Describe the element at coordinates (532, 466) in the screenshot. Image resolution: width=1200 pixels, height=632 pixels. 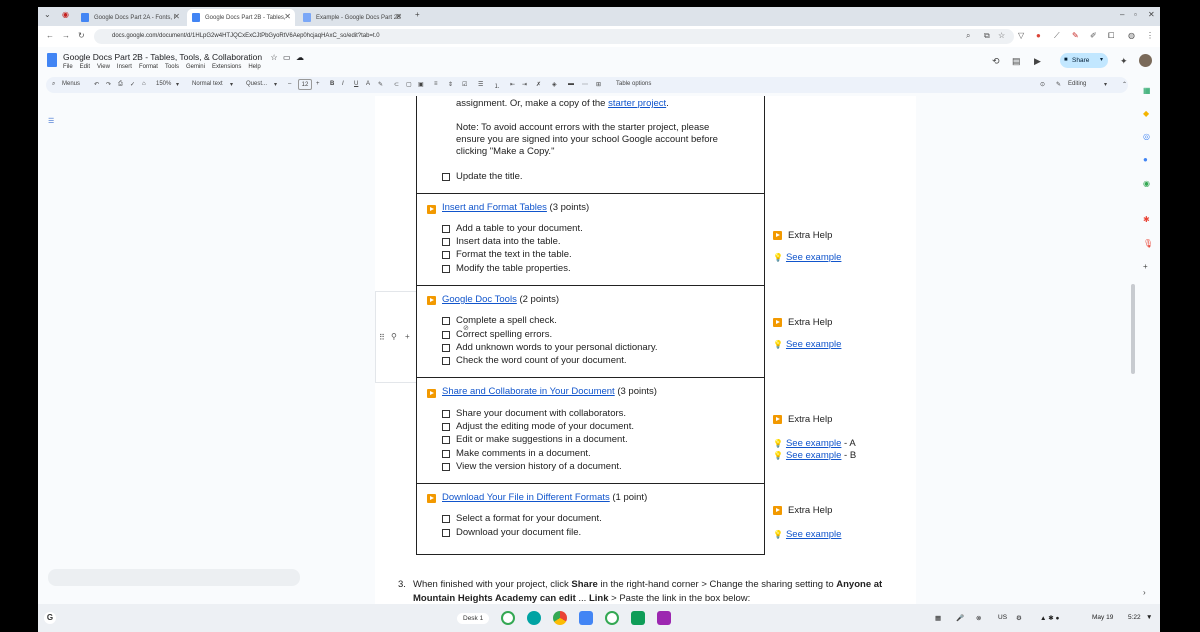
I see `checklist-item: View the version history of a document.` at that location.